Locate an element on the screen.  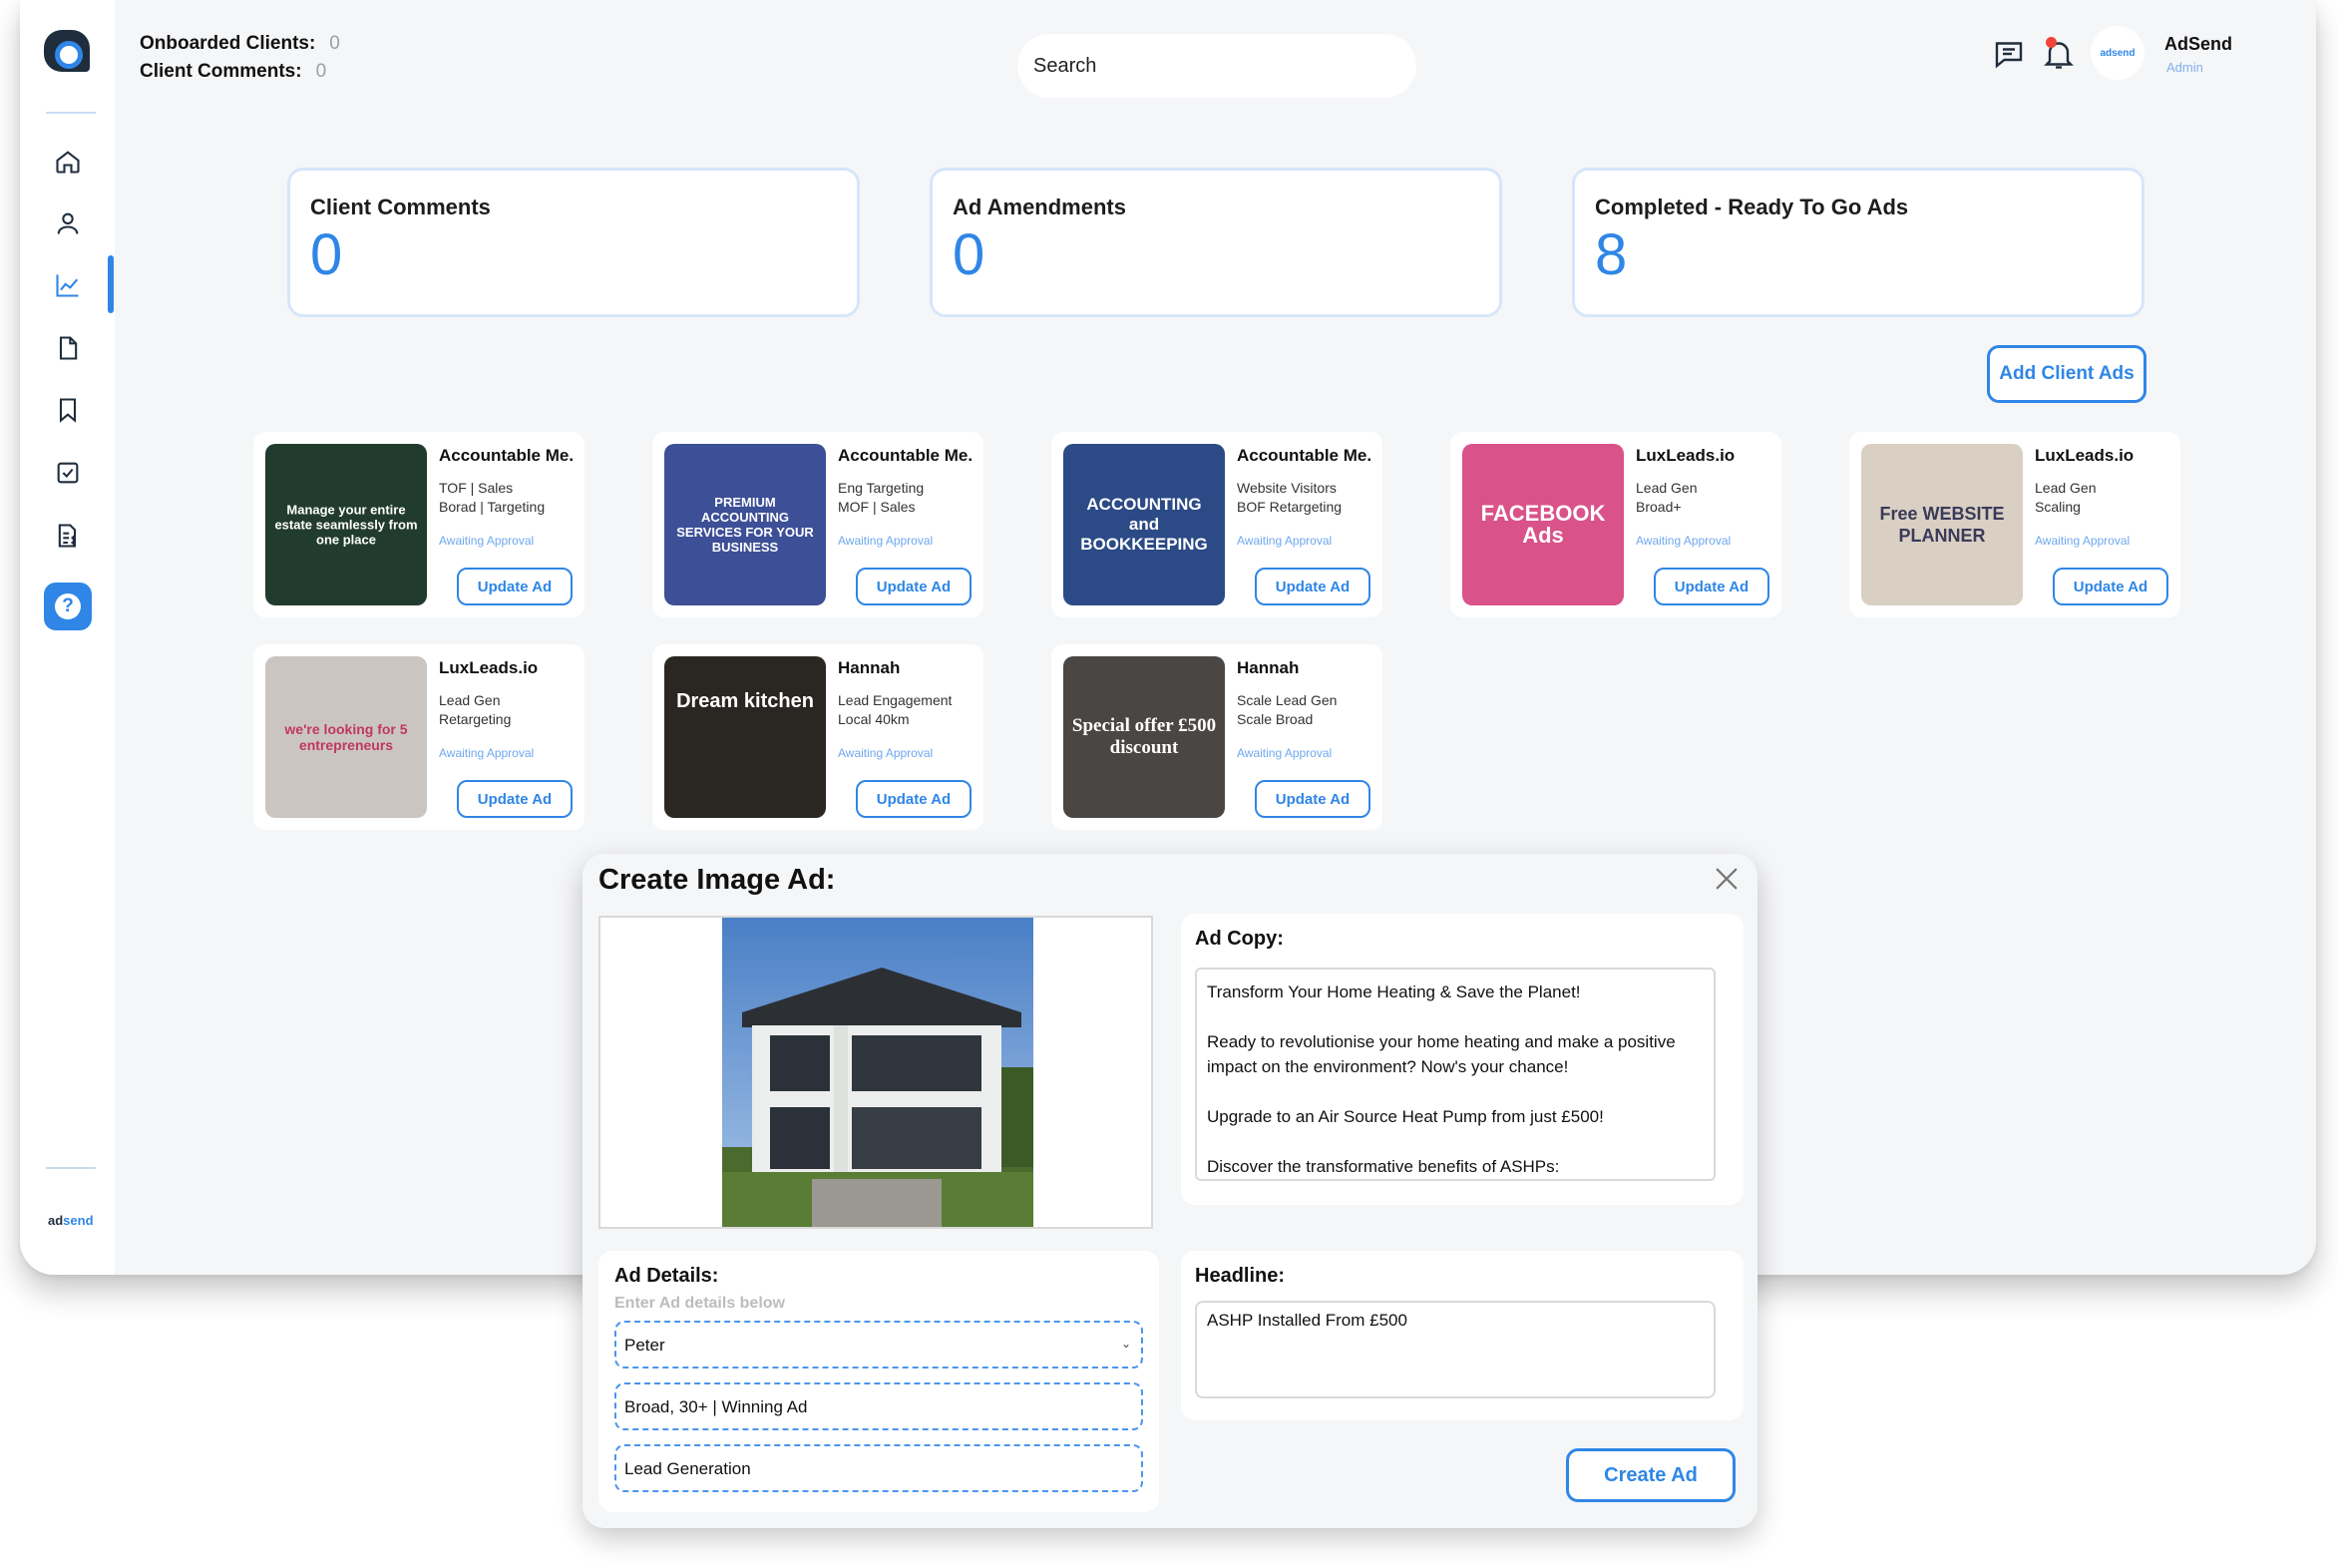
brand-suffix: send is located at coordinates (78, 1221).